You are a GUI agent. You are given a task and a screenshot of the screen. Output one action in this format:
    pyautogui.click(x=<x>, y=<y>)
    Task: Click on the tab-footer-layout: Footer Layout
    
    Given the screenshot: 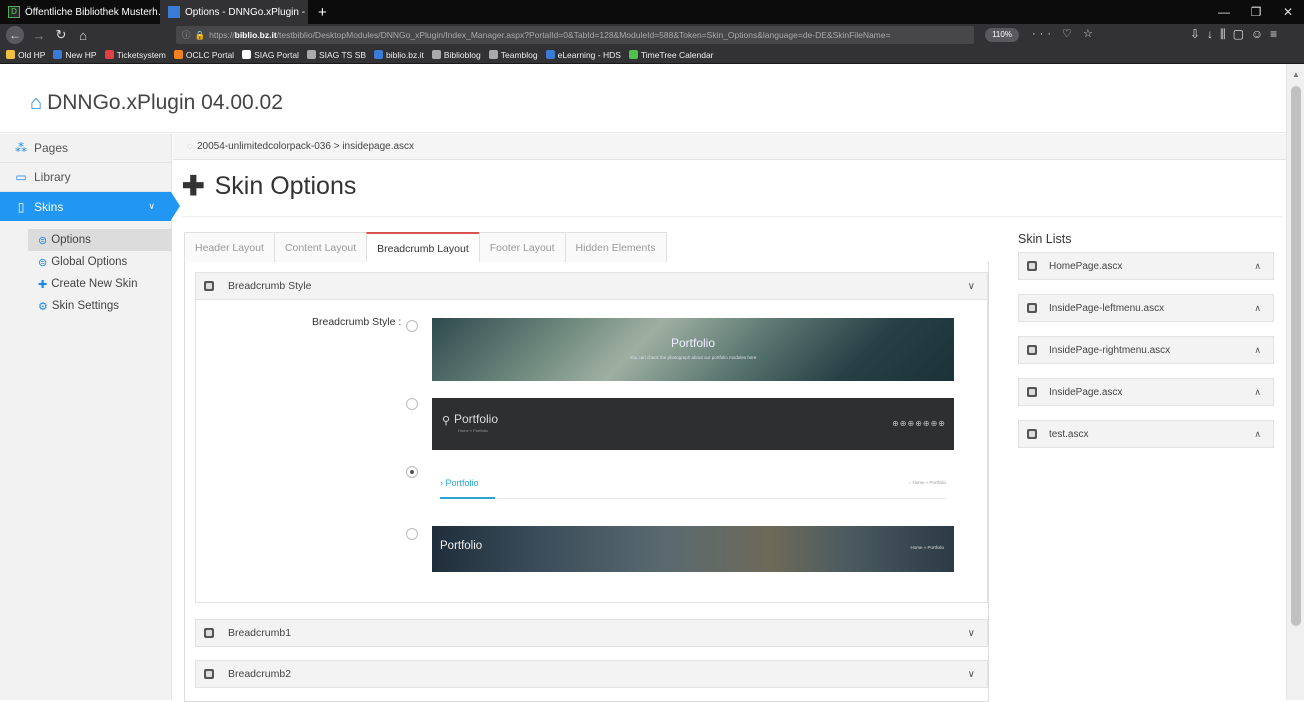 What is the action you would take?
    pyautogui.click(x=522, y=247)
    